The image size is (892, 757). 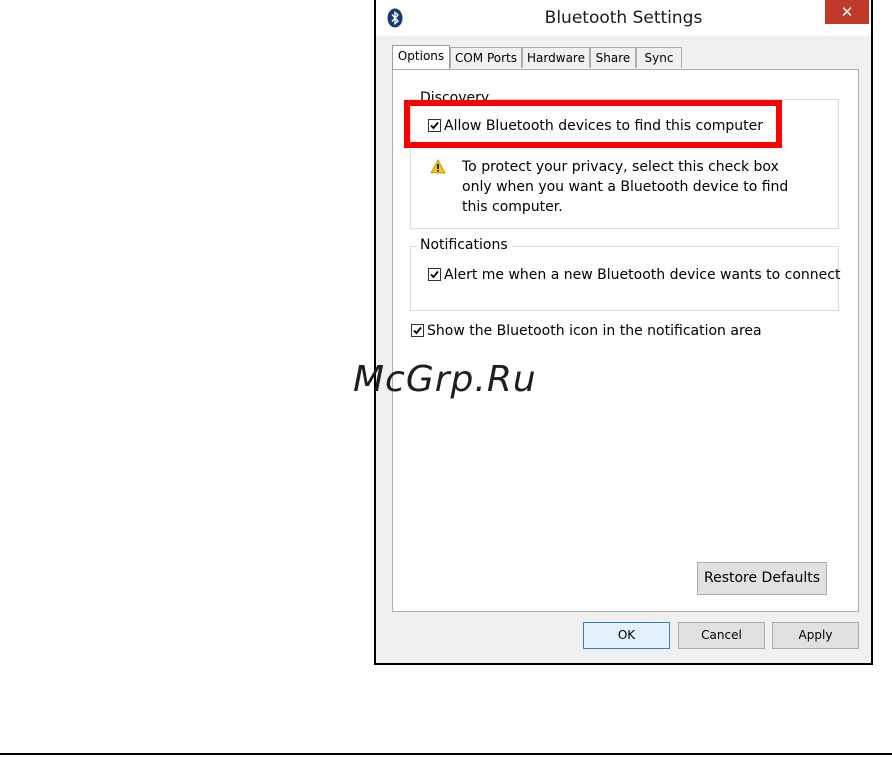 I want to click on close-icon: ✕, so click(x=847, y=12).